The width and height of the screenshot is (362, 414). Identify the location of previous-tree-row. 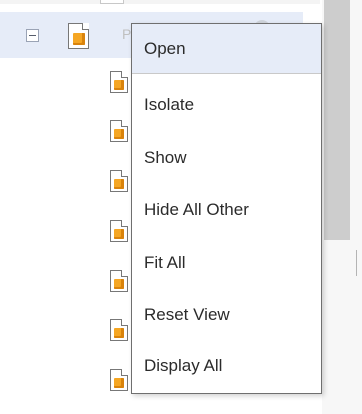
(160, 2).